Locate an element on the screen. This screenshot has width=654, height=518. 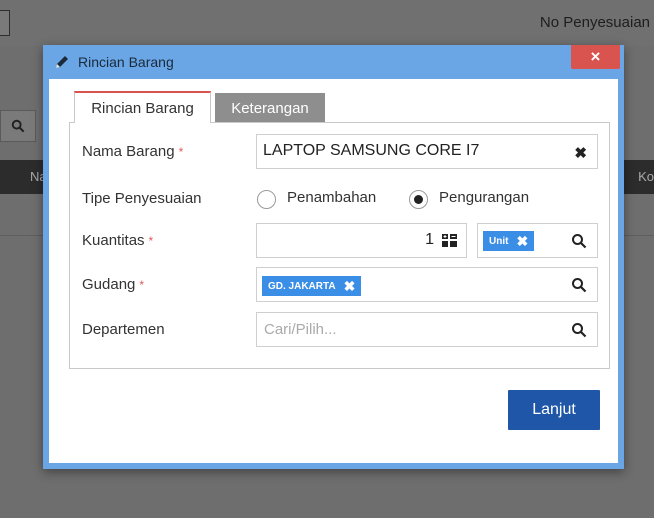
radio-pengurangan is located at coordinates (418, 199).